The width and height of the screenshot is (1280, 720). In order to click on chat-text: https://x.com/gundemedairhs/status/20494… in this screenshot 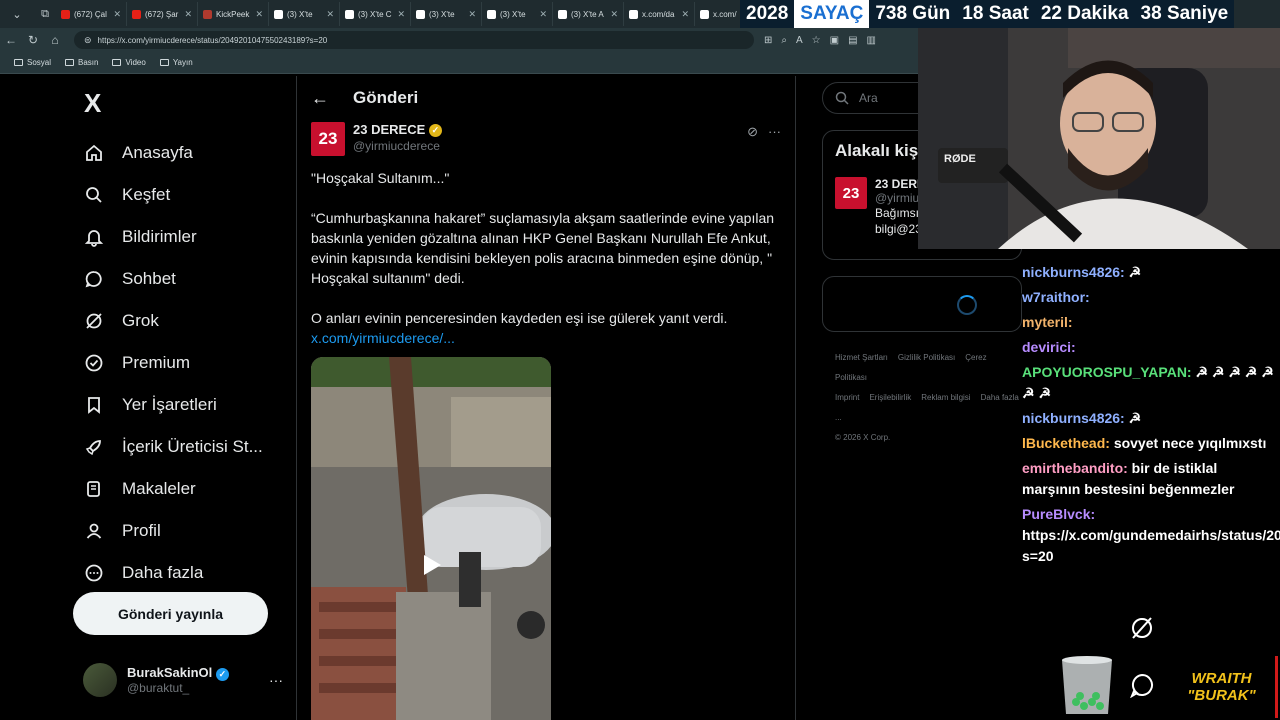, I will do `click(1151, 545)`.